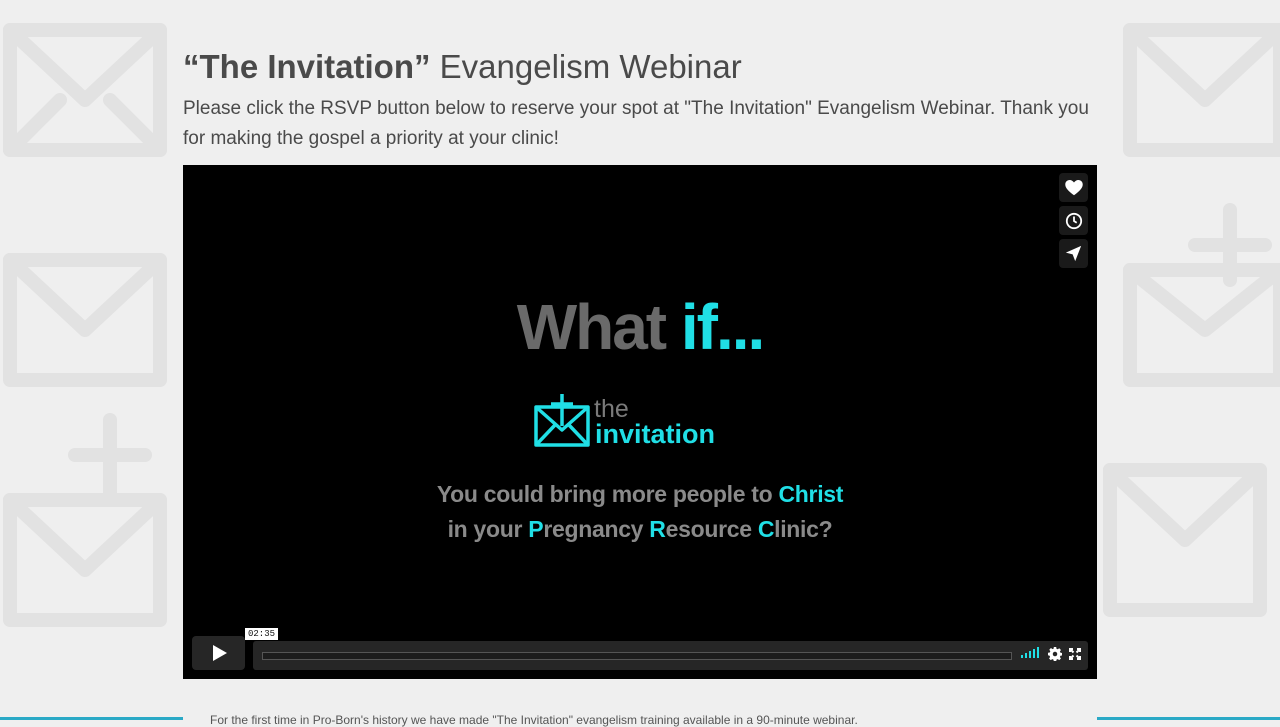 The image size is (1280, 727). I want to click on tagline-line1: You could bring more people to Christ, so click(640, 494).